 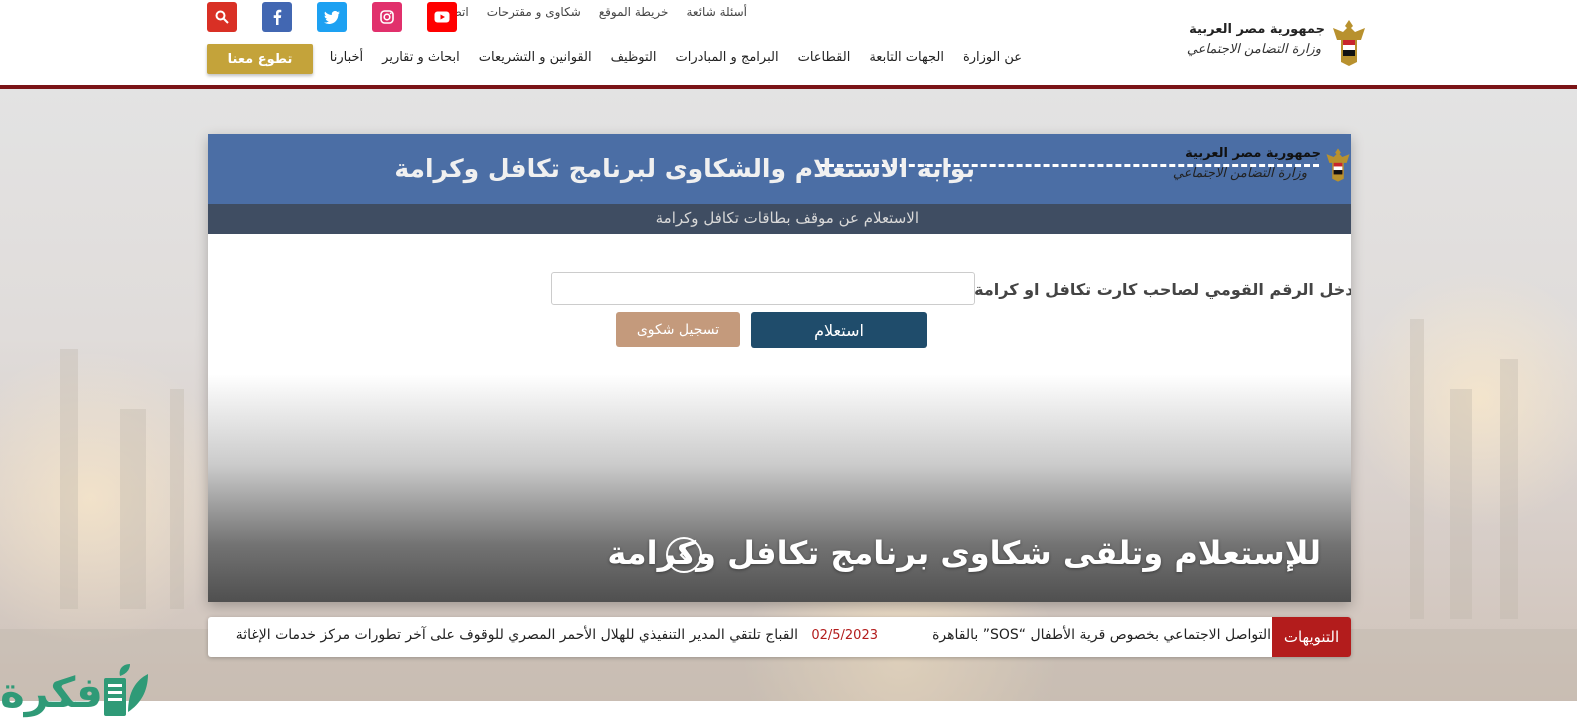 What do you see at coordinates (1239, 173) in the screenshot?
I see `panel-logo-ministry: وزارة التضامن الاجتماعي` at bounding box center [1239, 173].